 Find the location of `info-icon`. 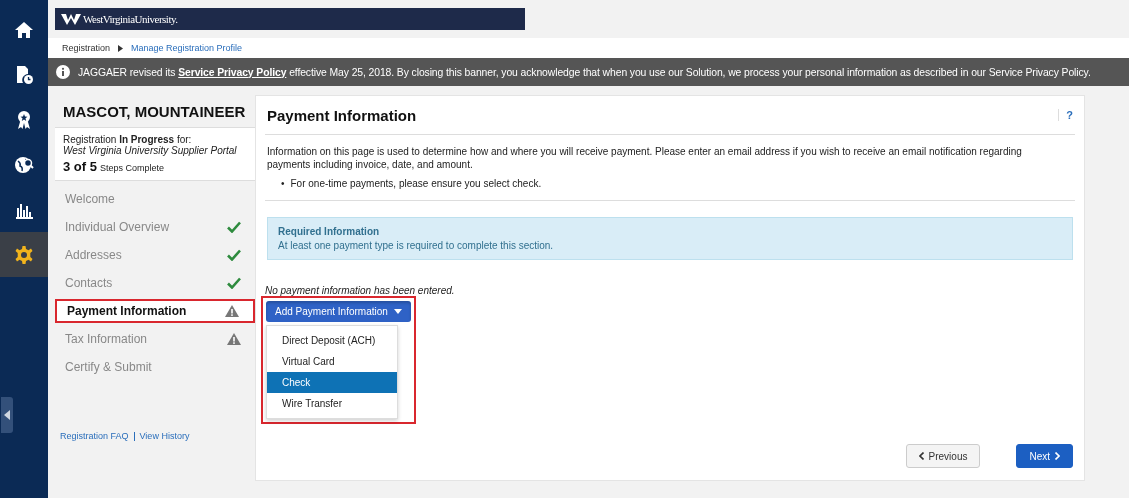

info-icon is located at coordinates (63, 72).